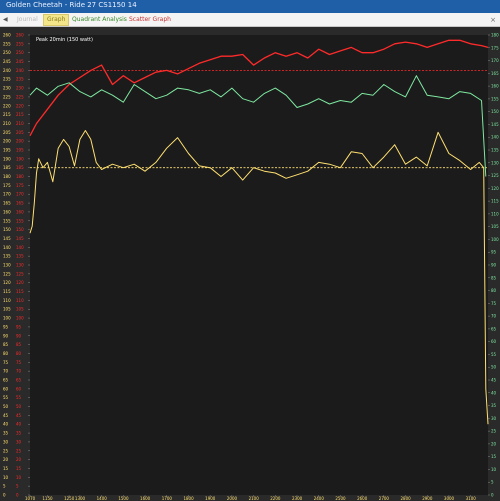 The width and height of the screenshot is (500, 501). What do you see at coordinates (494, 405) in the screenshot?
I see `right-tick-label: 35` at bounding box center [494, 405].